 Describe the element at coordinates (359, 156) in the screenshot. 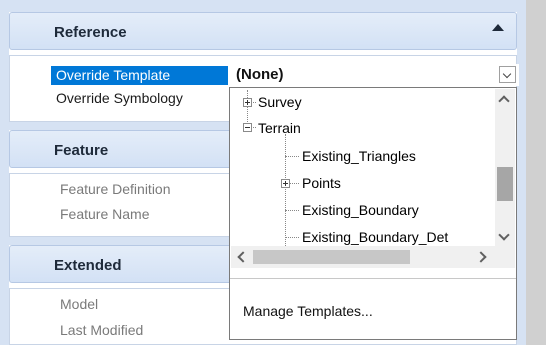

I see `tree-node-existing-triangles: Existing_Triangles` at that location.